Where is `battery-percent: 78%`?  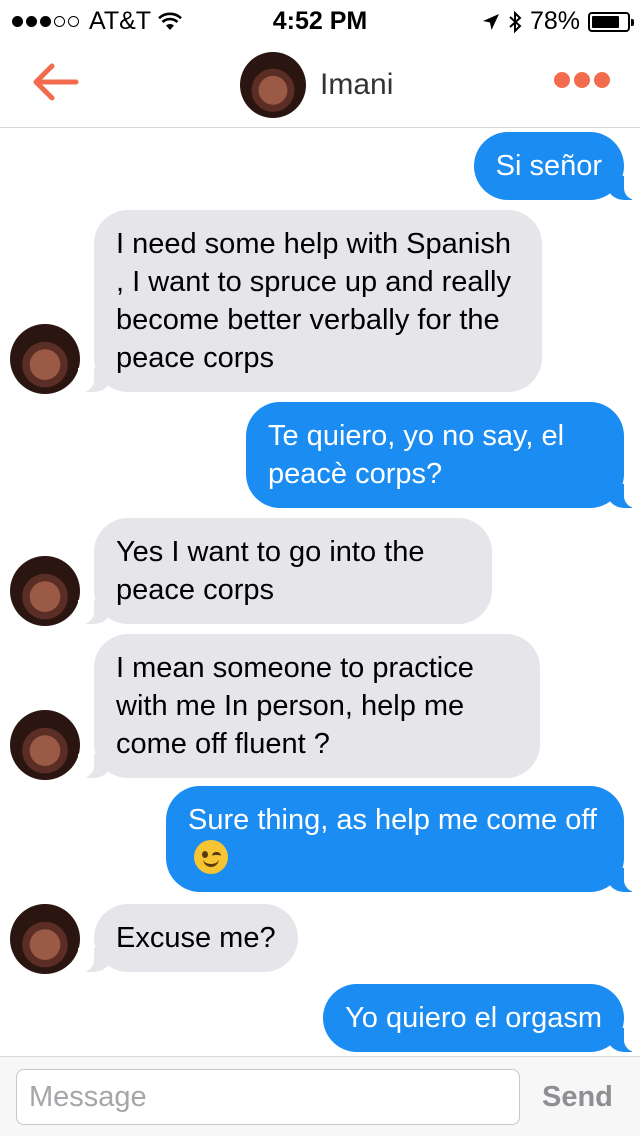
battery-percent: 78% is located at coordinates (554, 21).